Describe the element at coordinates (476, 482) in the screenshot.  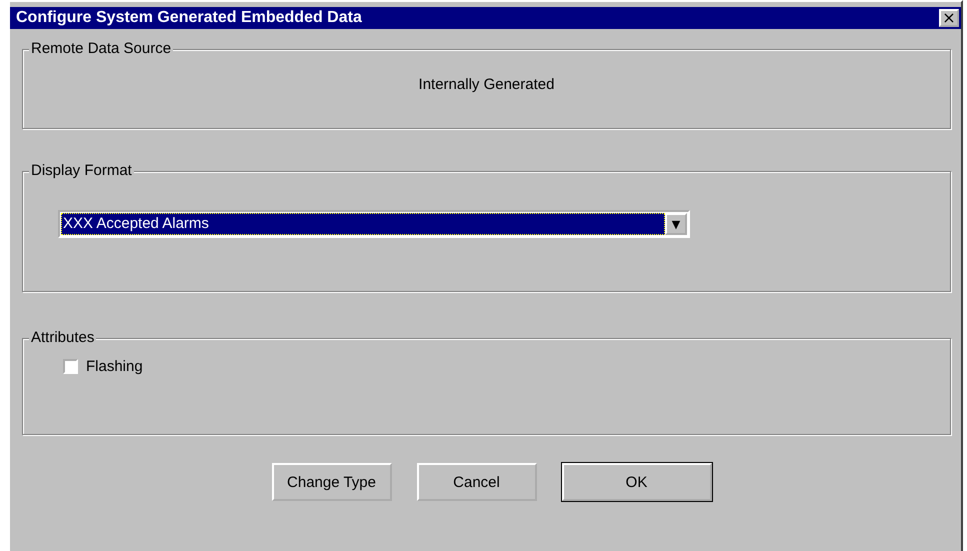
I see `dialog-button: Cancel` at that location.